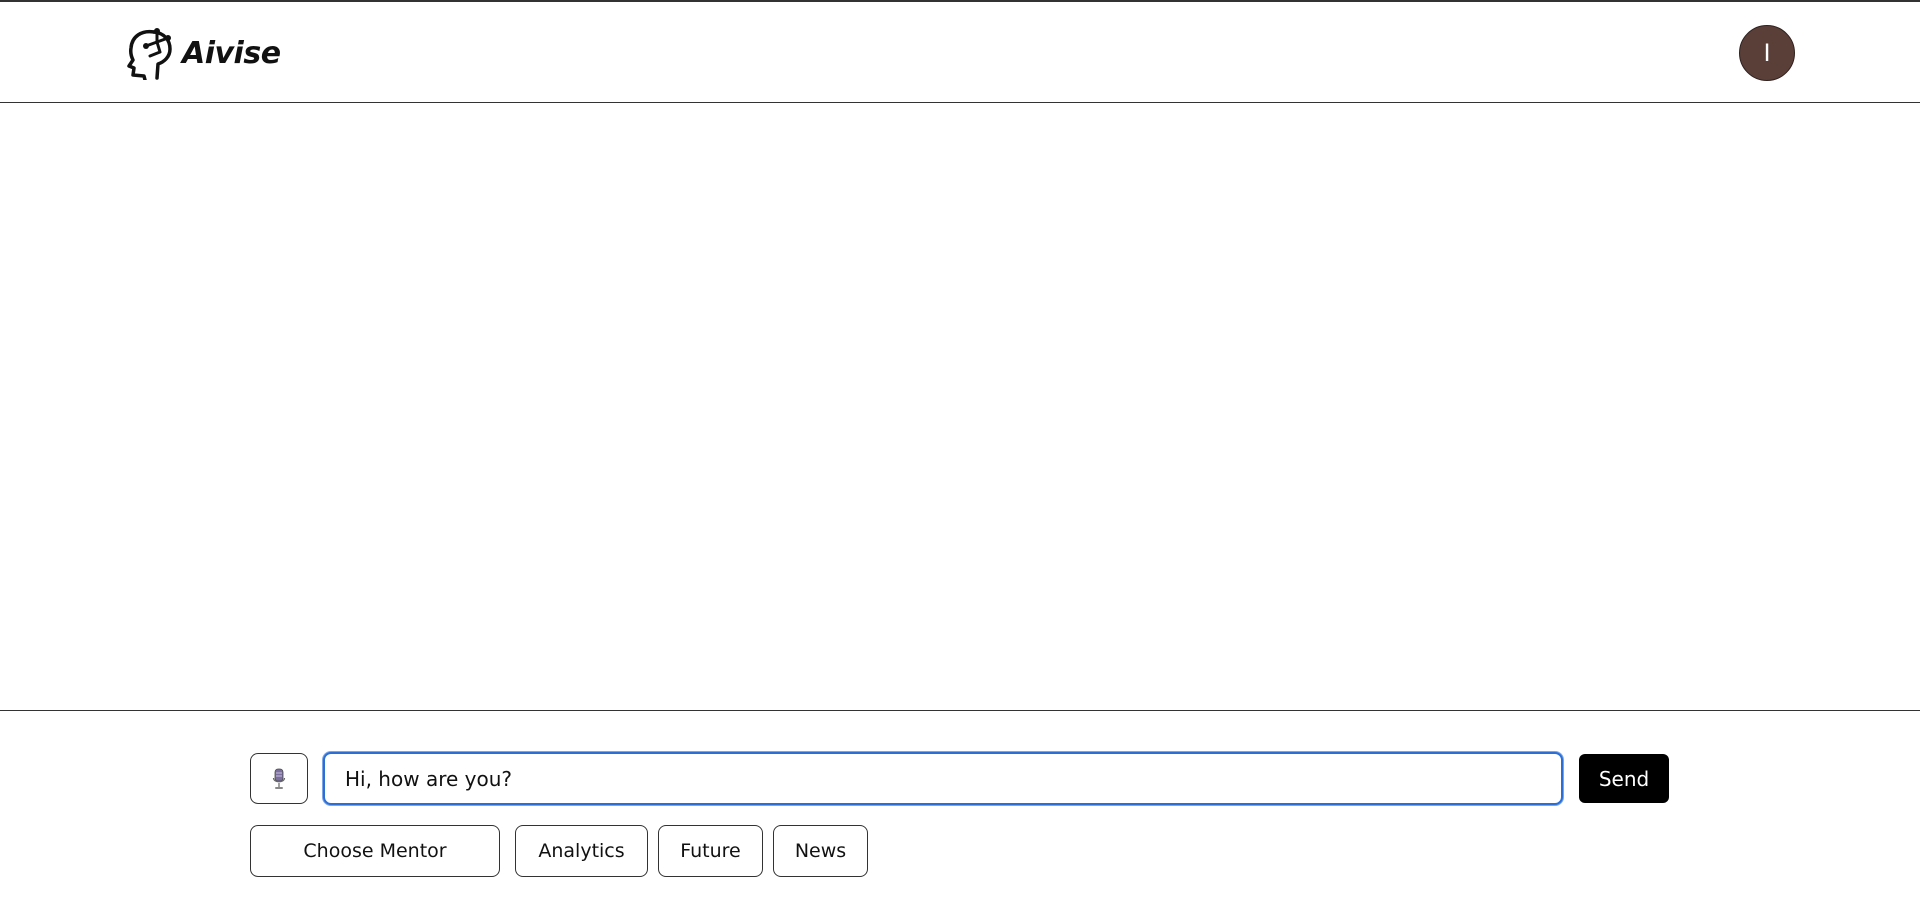 The image size is (1920, 912). What do you see at coordinates (375, 851) in the screenshot?
I see `choose-mentor-button: Choose Mentor` at bounding box center [375, 851].